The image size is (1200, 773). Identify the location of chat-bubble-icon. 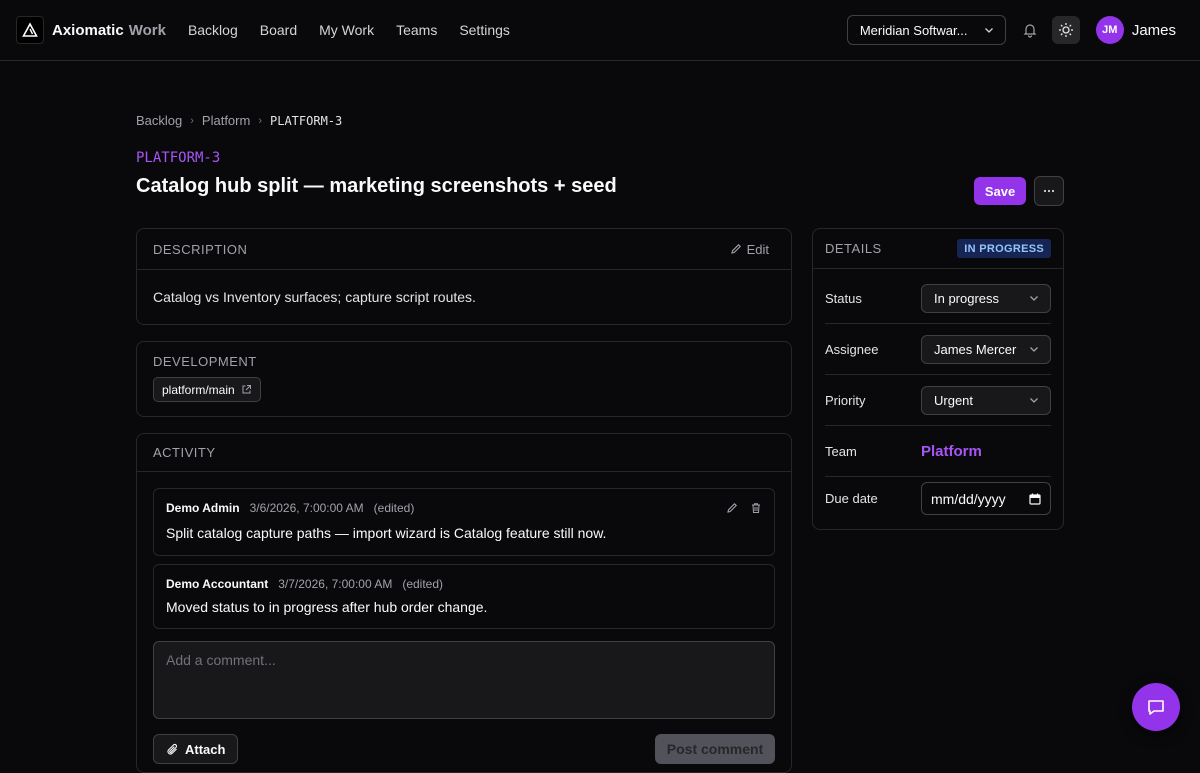
(1156, 707).